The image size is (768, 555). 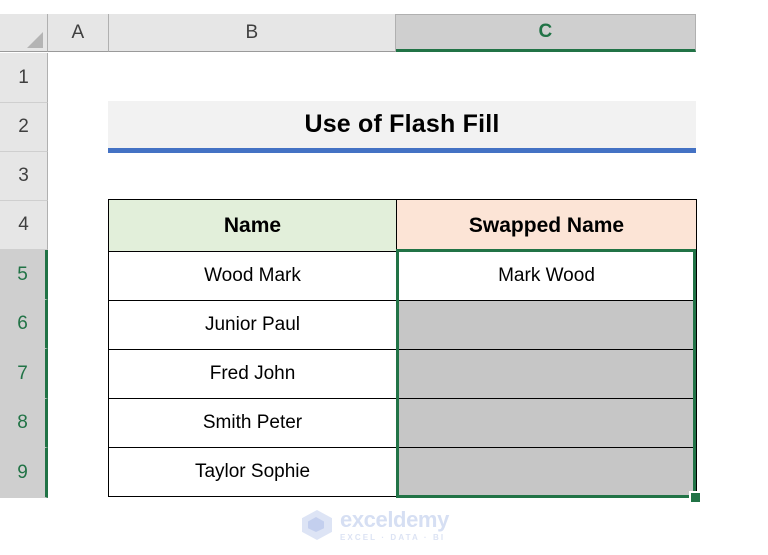 I want to click on row-header-8: 8, so click(x=24, y=423).